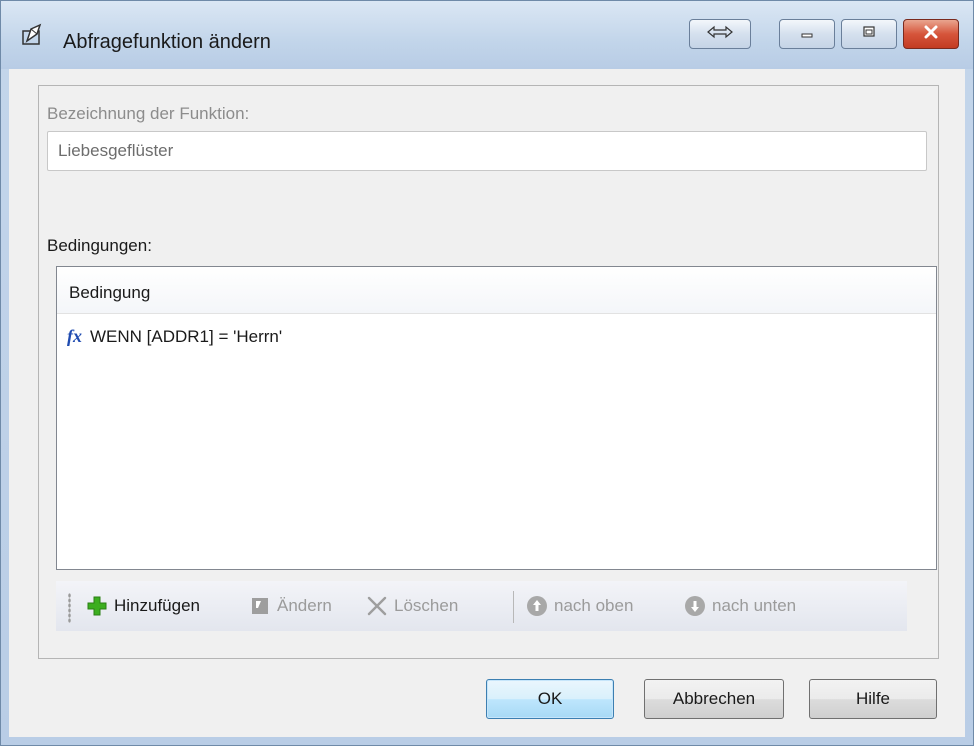 The image size is (974, 746). What do you see at coordinates (69, 608) in the screenshot?
I see `toolbar-grip` at bounding box center [69, 608].